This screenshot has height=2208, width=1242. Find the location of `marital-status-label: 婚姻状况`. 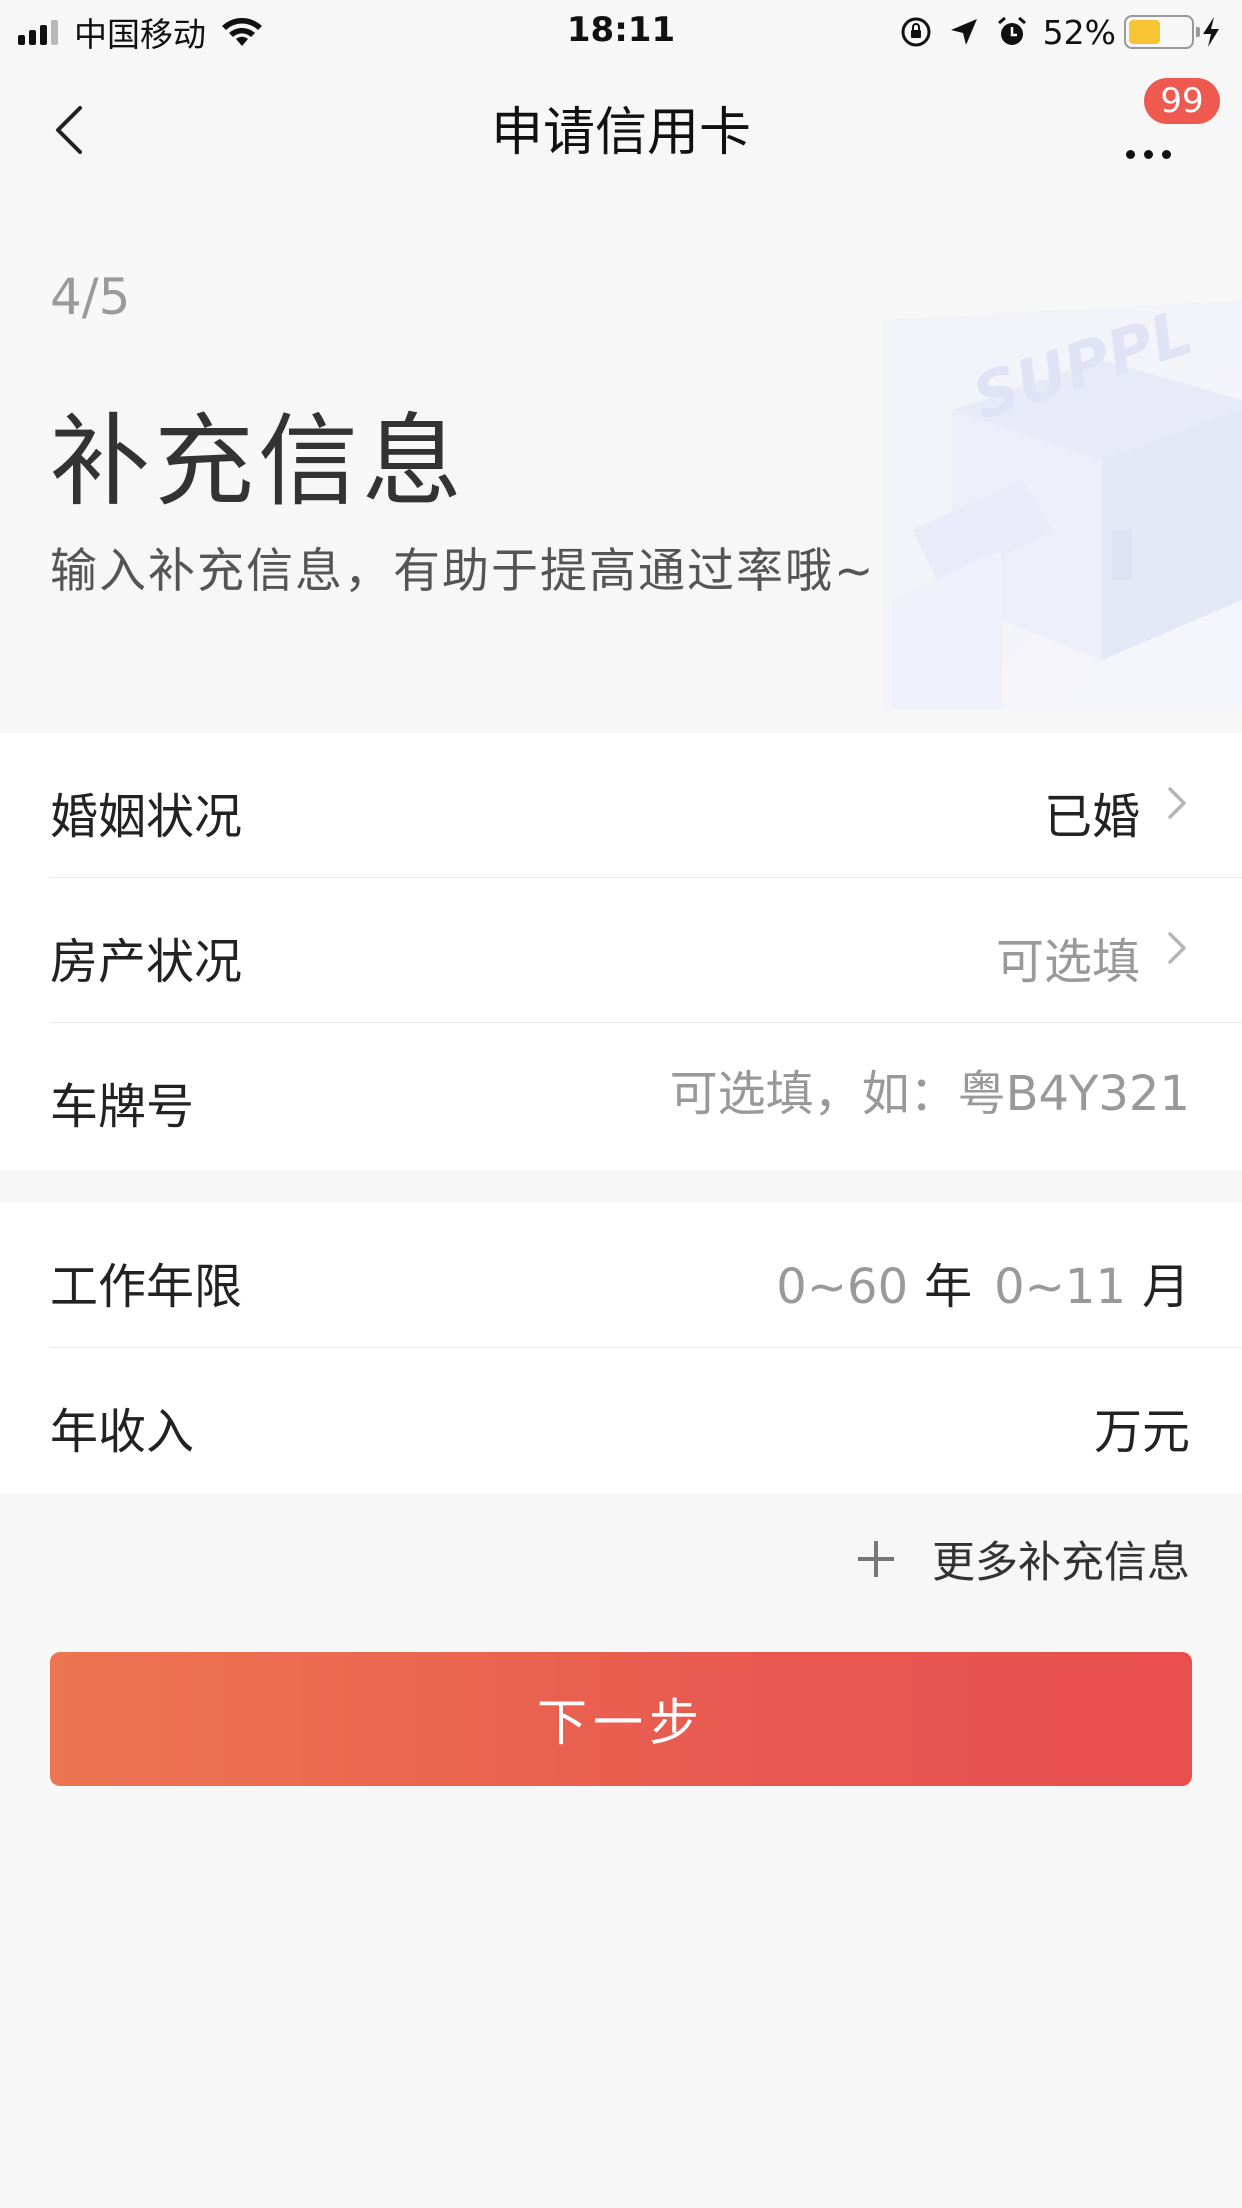

marital-status-label: 婚姻状况 is located at coordinates (146, 817).